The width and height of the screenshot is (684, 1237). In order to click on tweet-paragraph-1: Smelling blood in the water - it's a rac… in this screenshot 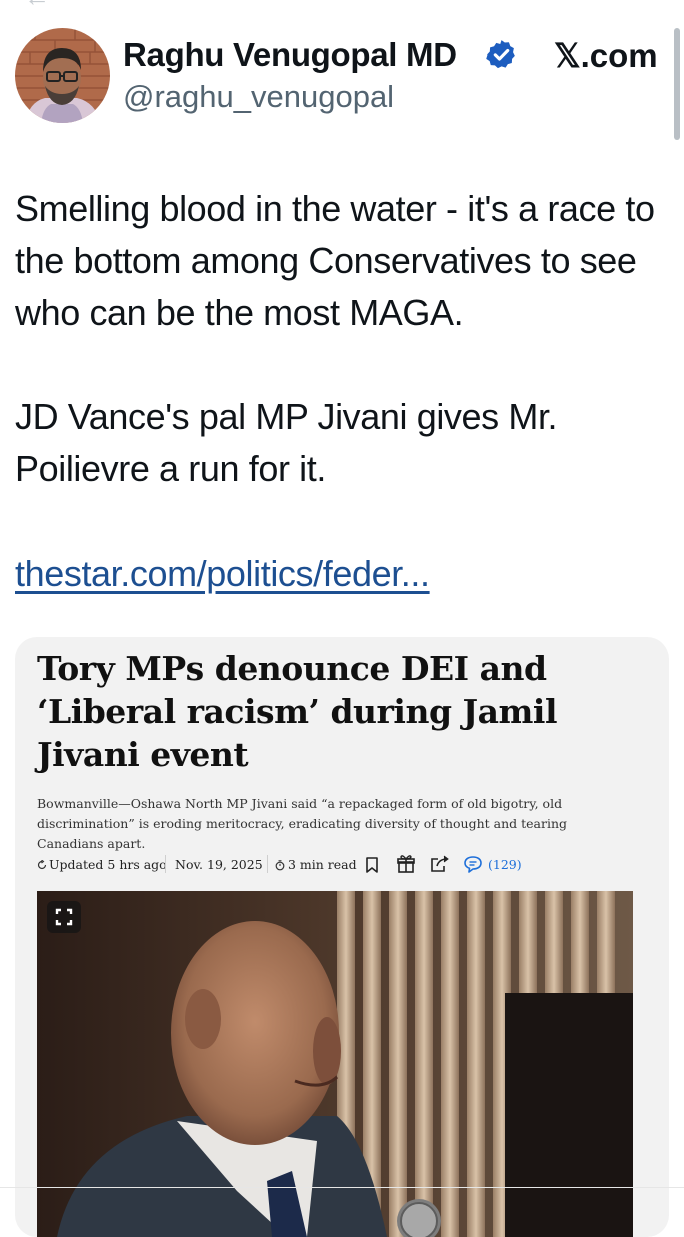, I will do `click(335, 260)`.